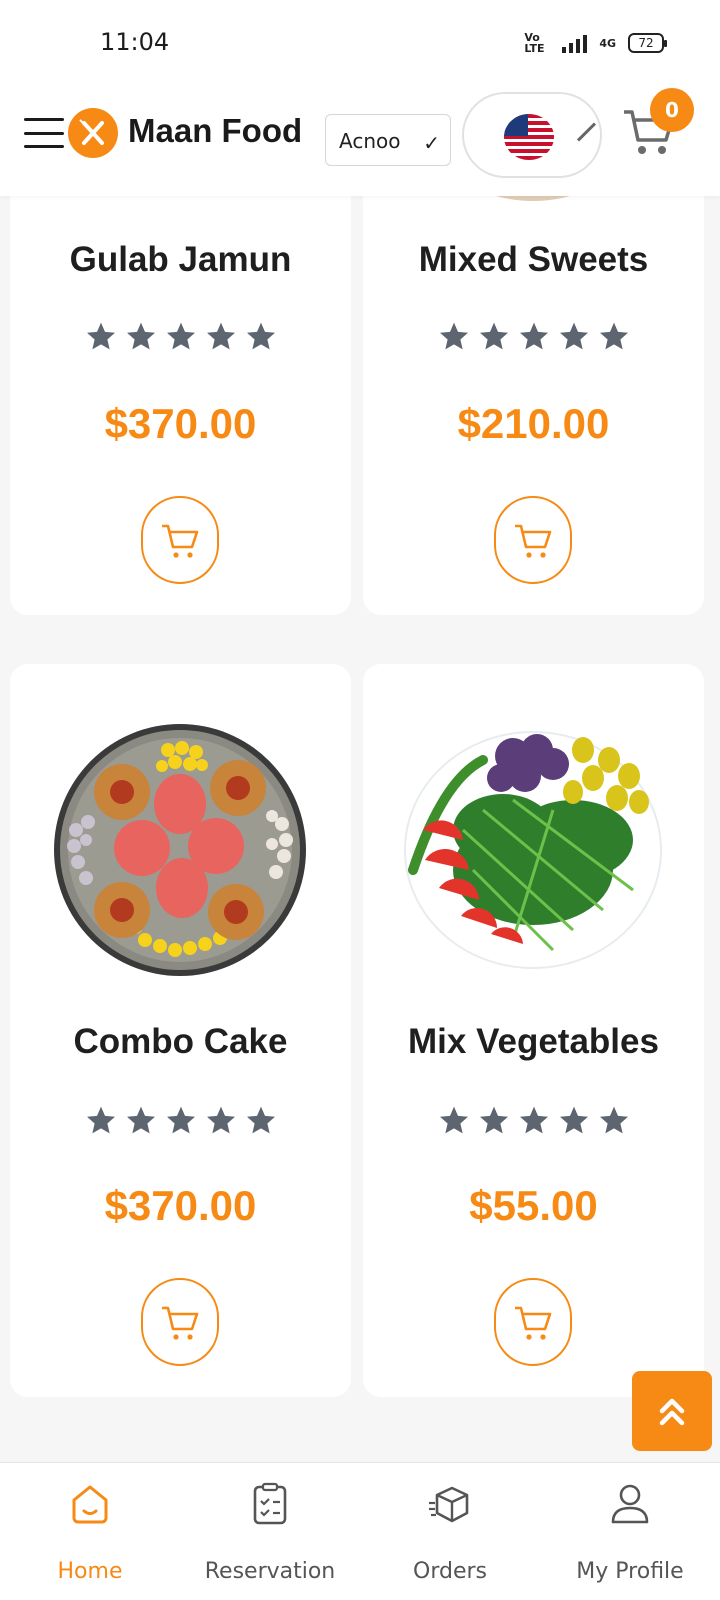 The image size is (720, 1600). I want to click on double-chevron-up-icon, so click(672, 1412).